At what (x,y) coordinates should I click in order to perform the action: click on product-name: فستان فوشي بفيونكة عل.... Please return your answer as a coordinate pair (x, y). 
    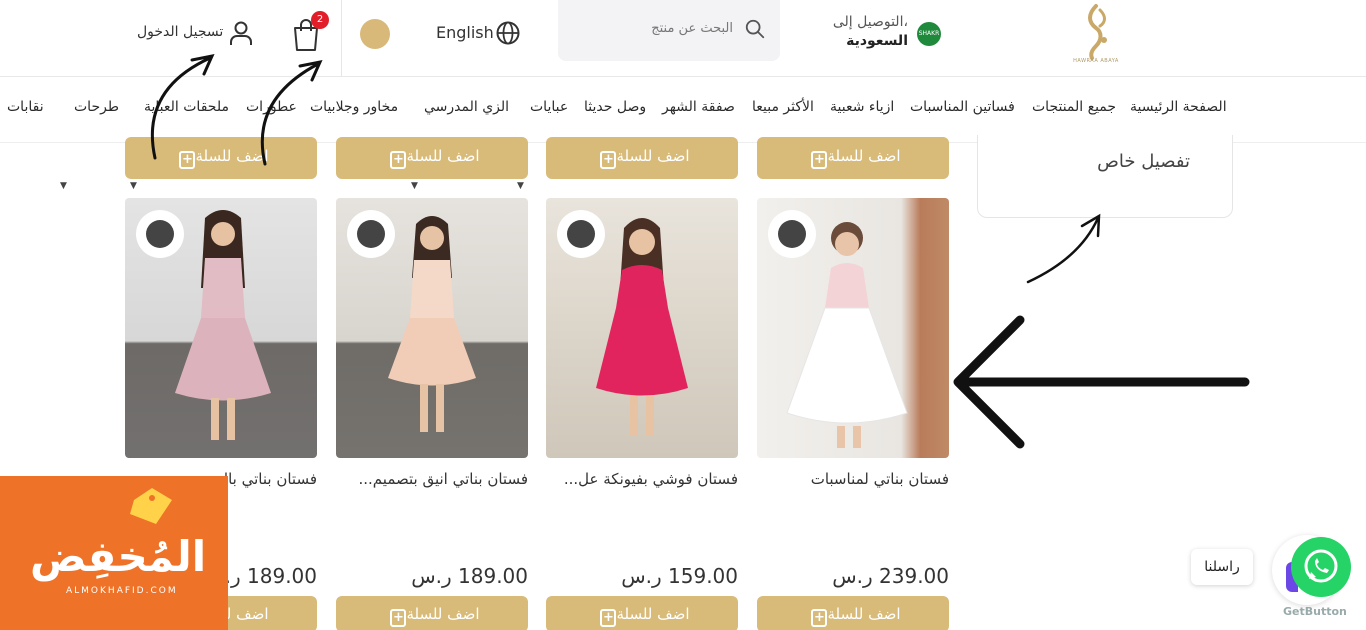
    Looking at the image, I should click on (642, 479).